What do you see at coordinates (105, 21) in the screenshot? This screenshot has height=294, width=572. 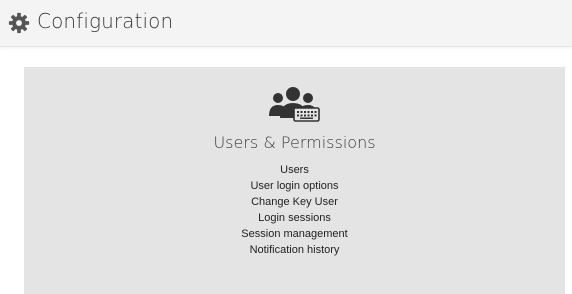 I see `page-title: Configuration` at bounding box center [105, 21].